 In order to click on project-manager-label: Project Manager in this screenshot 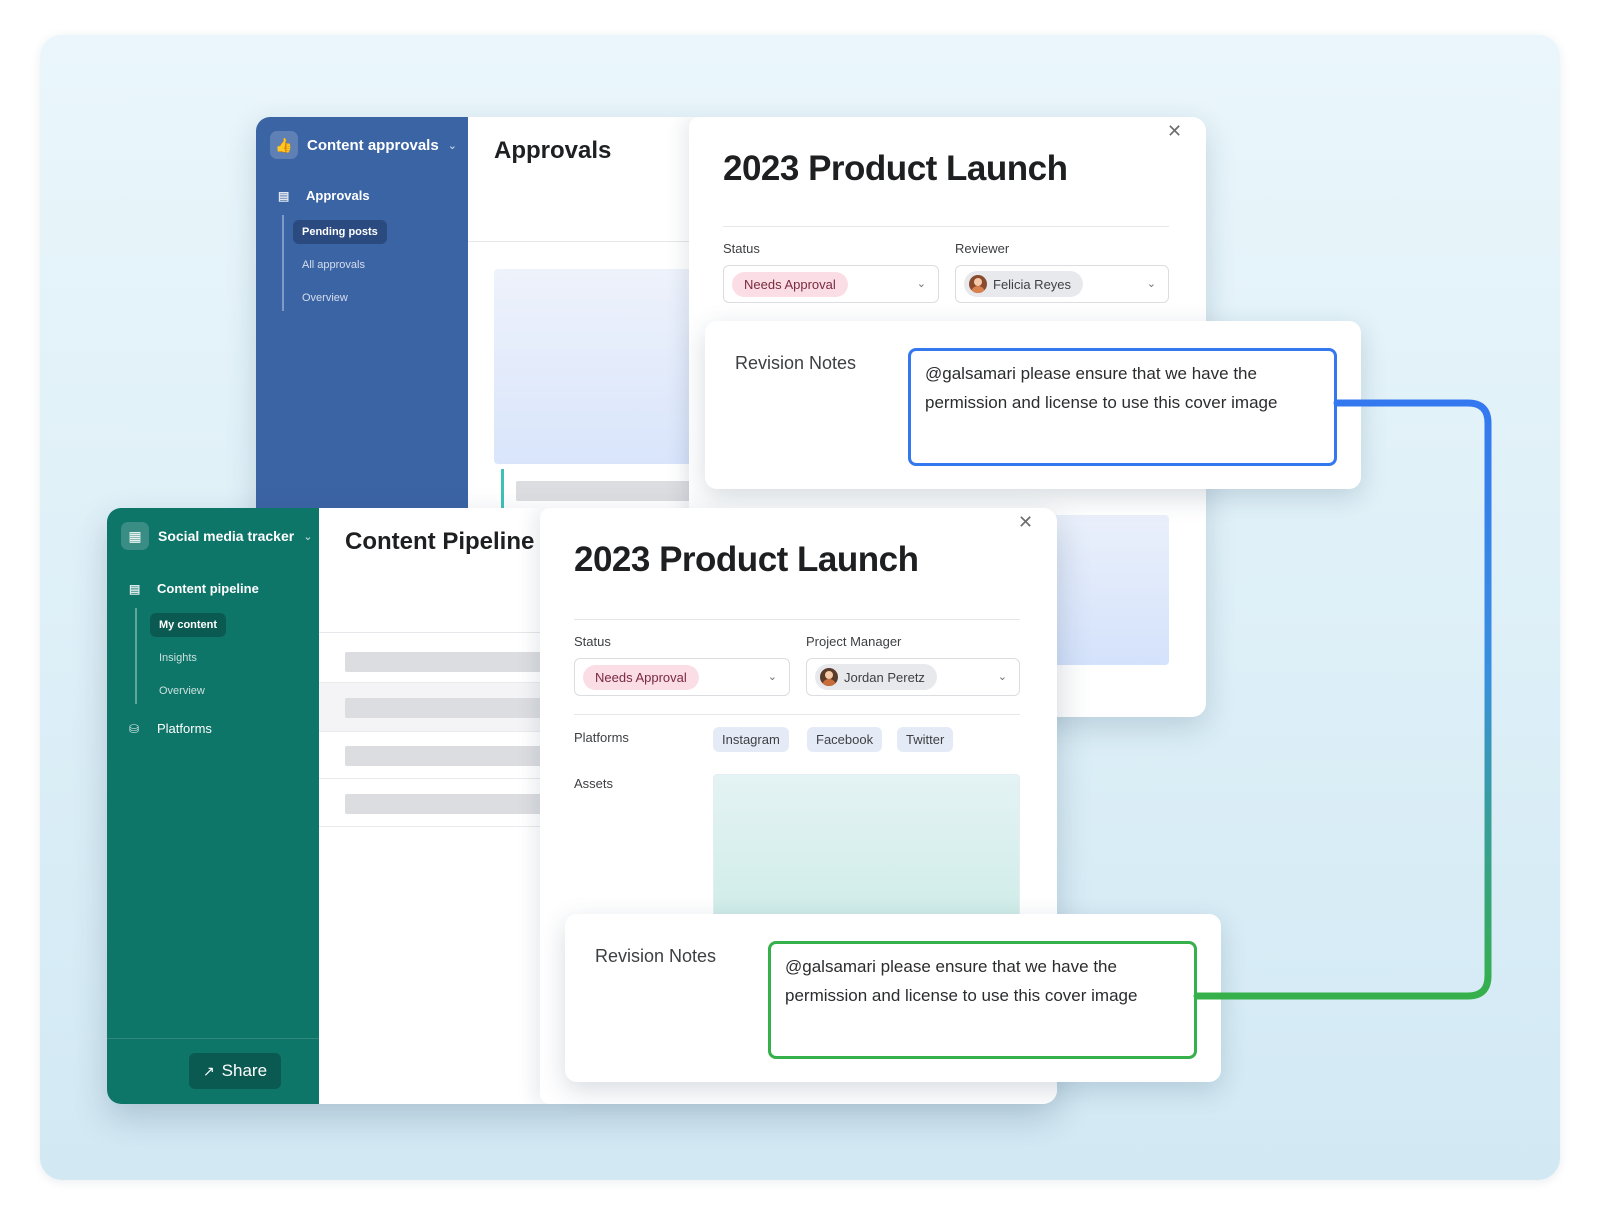, I will do `click(854, 641)`.